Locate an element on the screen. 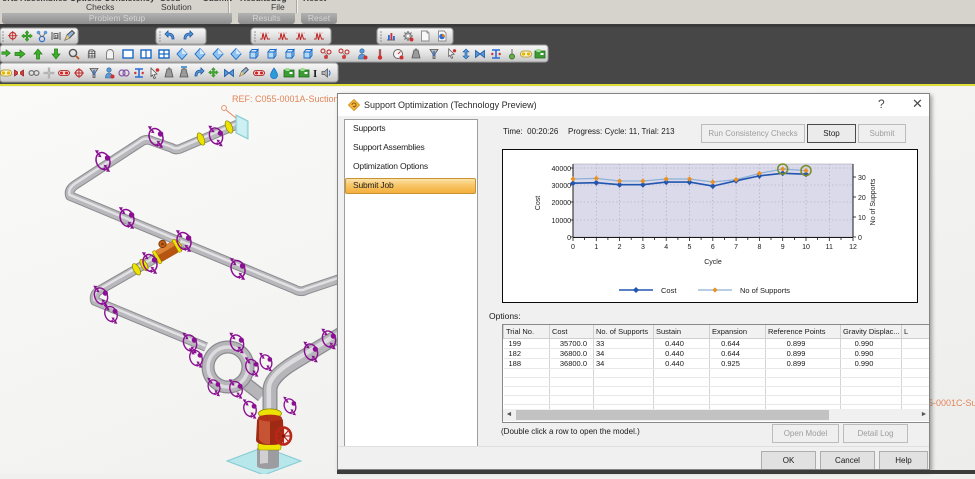  svg-text: I is located at coordinates (315, 74).